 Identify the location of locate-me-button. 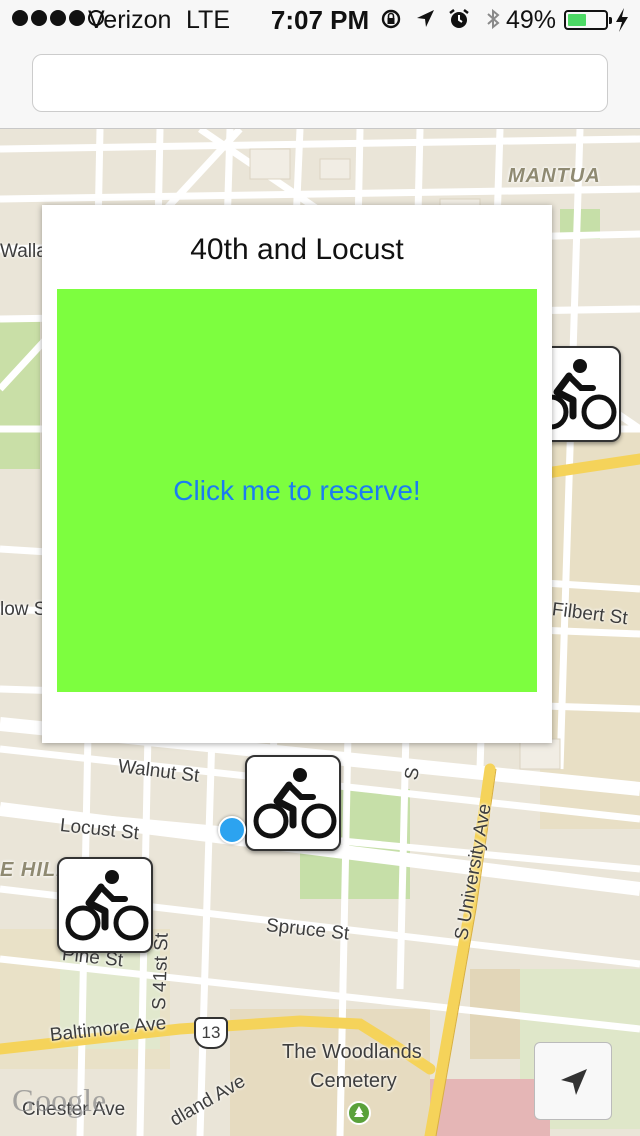
(573, 1081).